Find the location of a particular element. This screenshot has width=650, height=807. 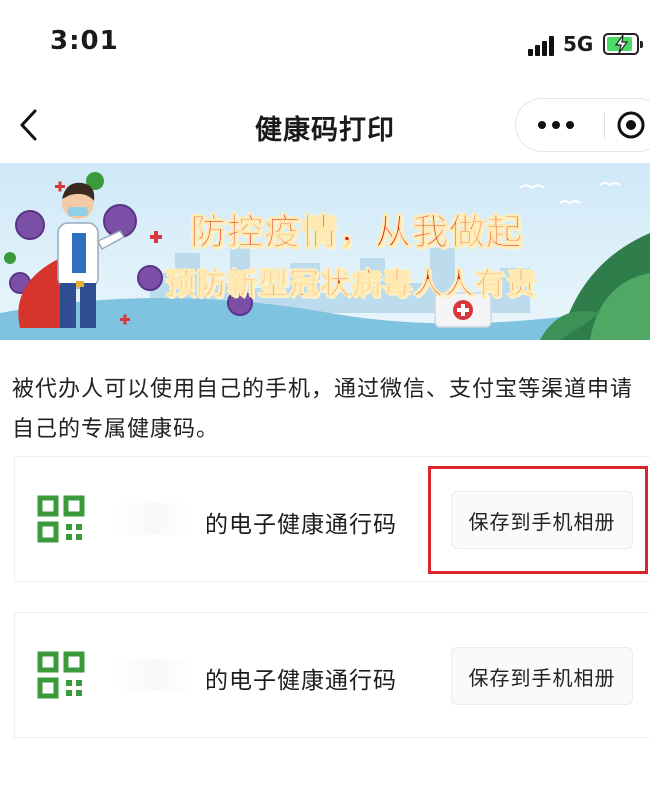

intro-text: 被代办人可以使用自己的手机，通过微信、支付宝等渠道申请自己的专属健康码。 is located at coordinates (323, 409).